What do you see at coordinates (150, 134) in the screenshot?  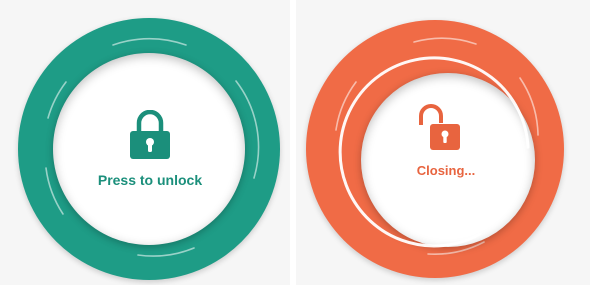 I see `lock-closed-icon` at bounding box center [150, 134].